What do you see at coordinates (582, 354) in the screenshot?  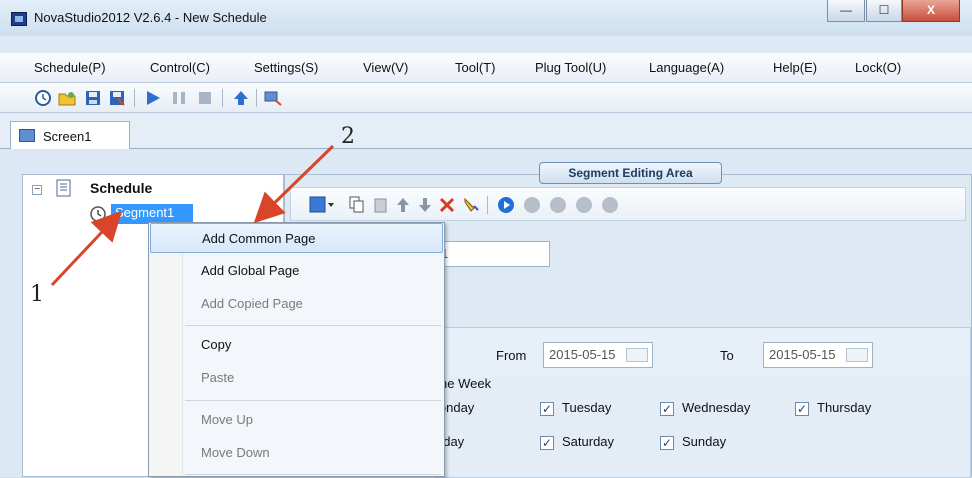 I see `from-date-value: 2015-05-15` at bounding box center [582, 354].